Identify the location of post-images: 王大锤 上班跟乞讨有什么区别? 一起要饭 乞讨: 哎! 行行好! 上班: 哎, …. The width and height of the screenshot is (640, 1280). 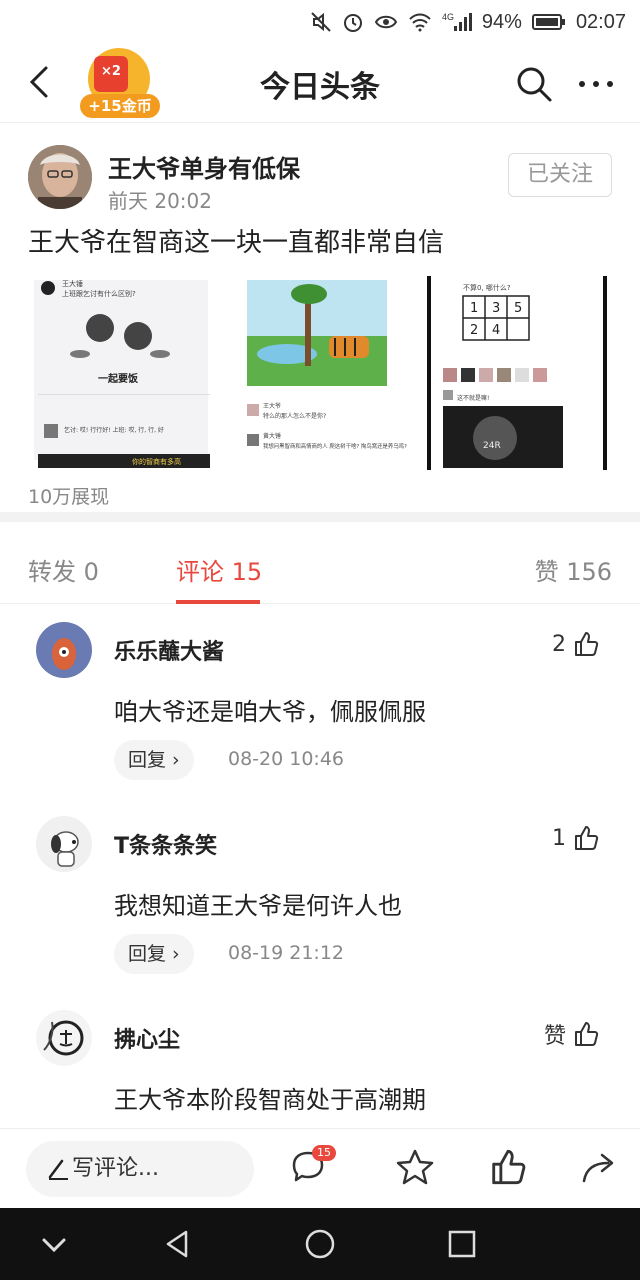
(320, 373).